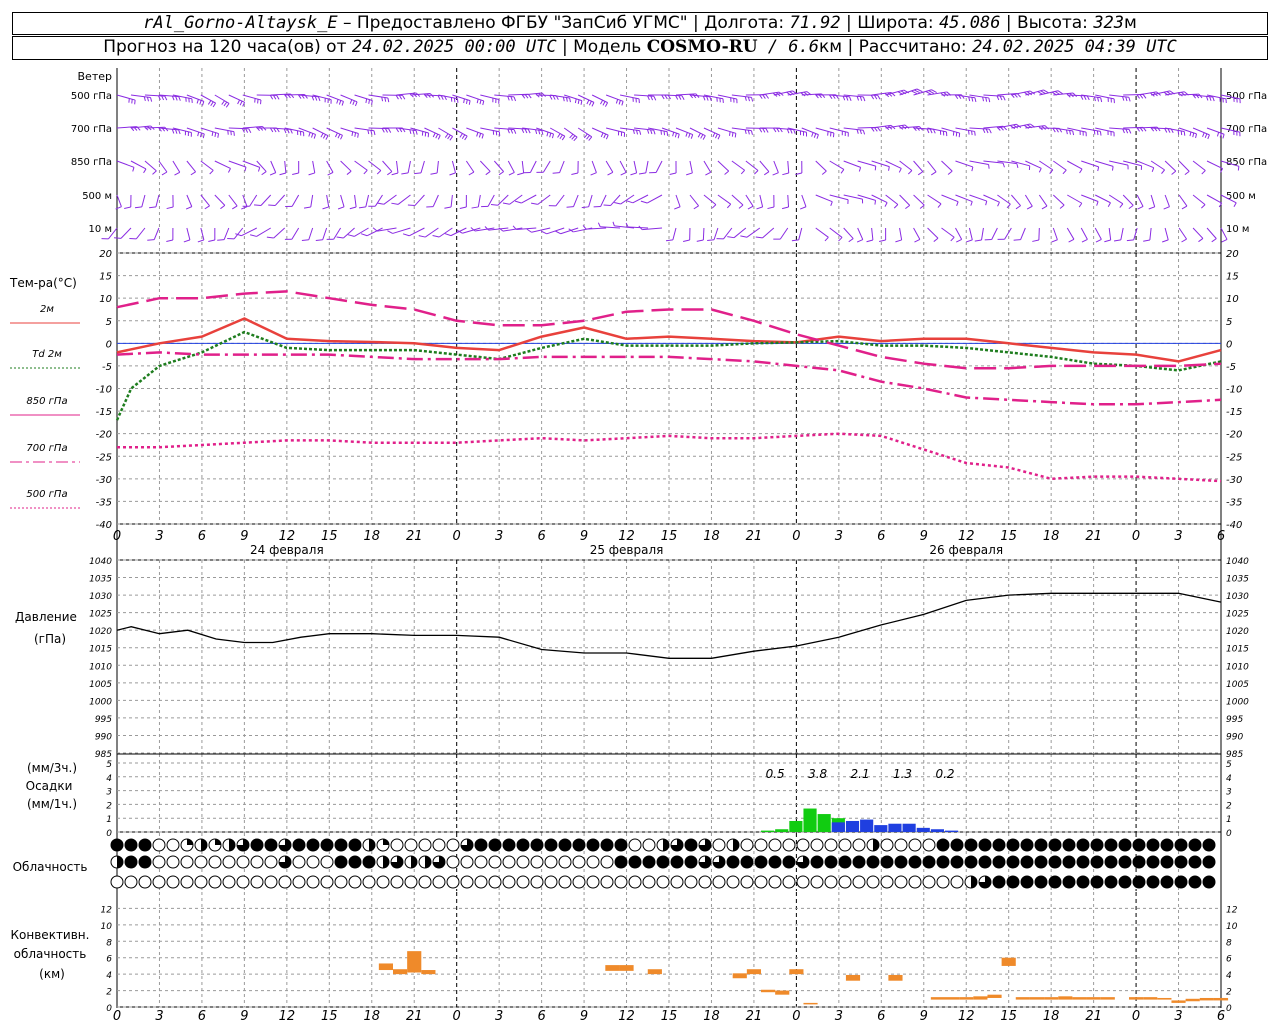  Describe the element at coordinates (1229, 344) in the screenshot. I see `temp-ytick-right: 0` at that location.